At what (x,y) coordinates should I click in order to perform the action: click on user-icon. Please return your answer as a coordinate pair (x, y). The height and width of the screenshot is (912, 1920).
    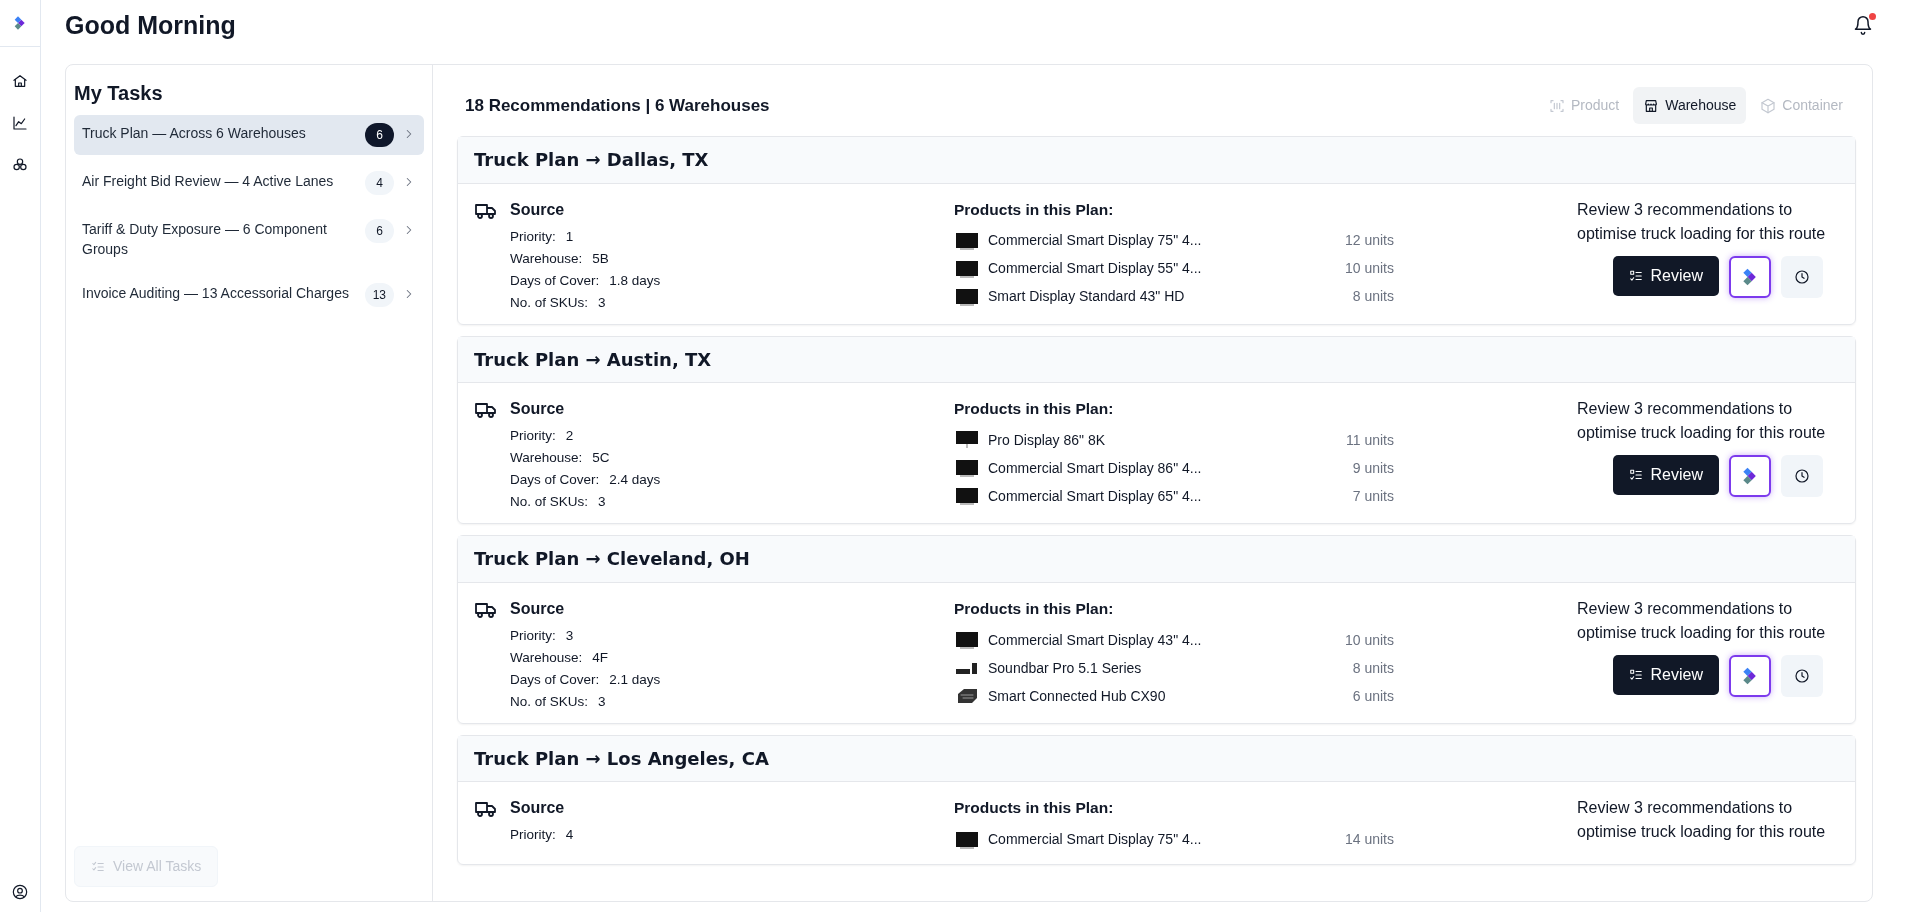
    Looking at the image, I should click on (20, 892).